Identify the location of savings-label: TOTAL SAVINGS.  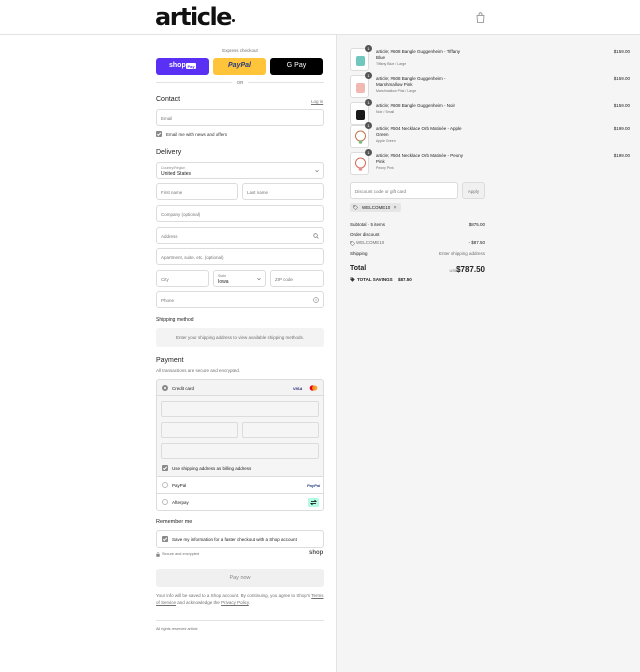
(375, 279).